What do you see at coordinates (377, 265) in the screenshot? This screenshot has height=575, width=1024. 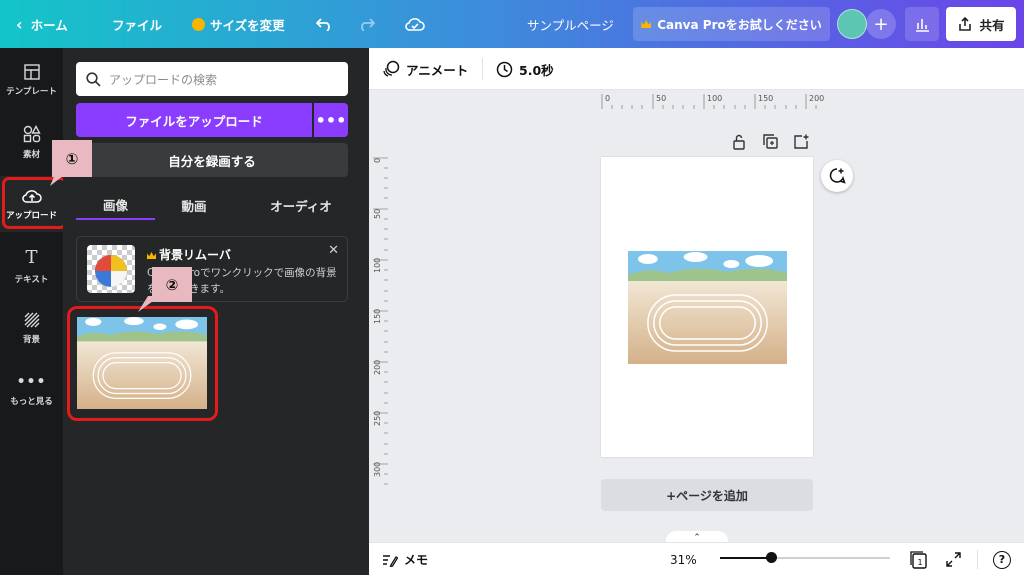 I see `ruler-tick-label: 100` at bounding box center [377, 265].